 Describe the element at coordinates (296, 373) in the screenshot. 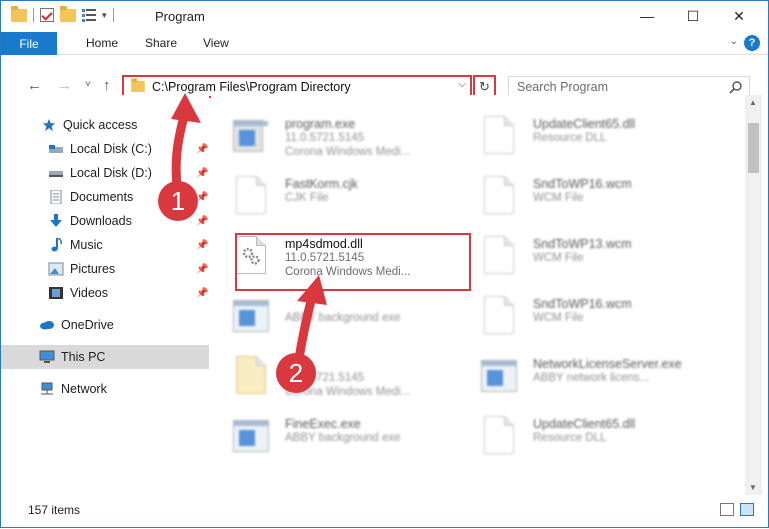

I see `step-2-badge: 2` at that location.